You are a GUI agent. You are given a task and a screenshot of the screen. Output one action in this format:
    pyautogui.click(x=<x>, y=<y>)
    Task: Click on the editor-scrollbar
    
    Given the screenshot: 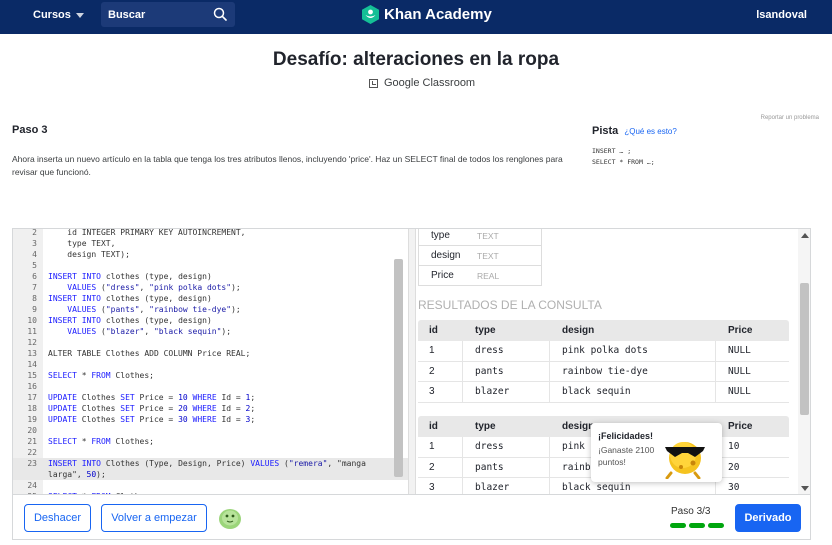 What is the action you would take?
    pyautogui.click(x=398, y=368)
    